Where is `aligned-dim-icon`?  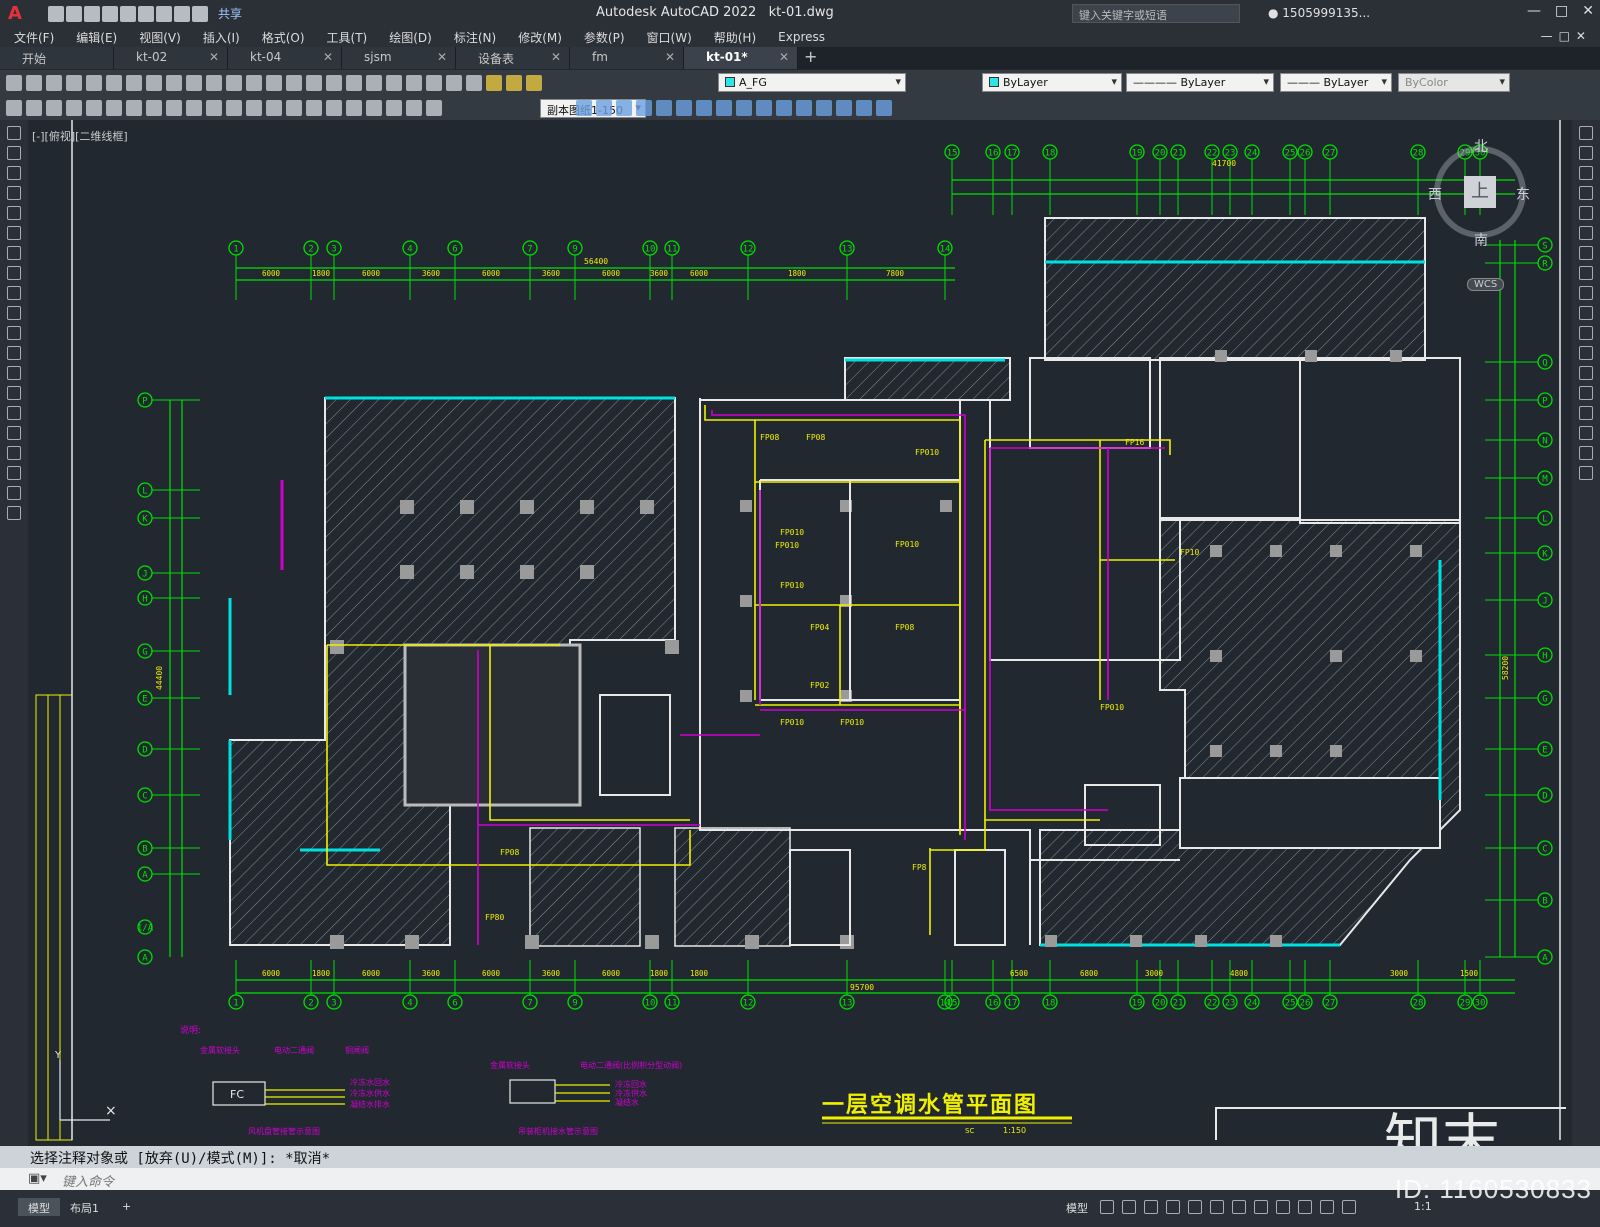 aligned-dim-icon is located at coordinates (74, 108).